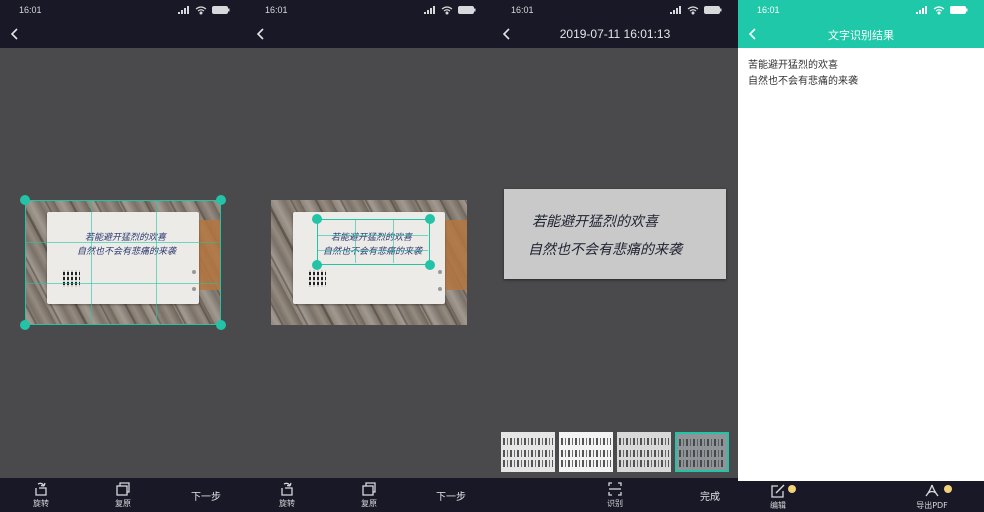 This screenshot has width=984, height=512. What do you see at coordinates (861, 496) in the screenshot?
I see `bottom-toolbar: 编辑 导出PDF` at bounding box center [861, 496].